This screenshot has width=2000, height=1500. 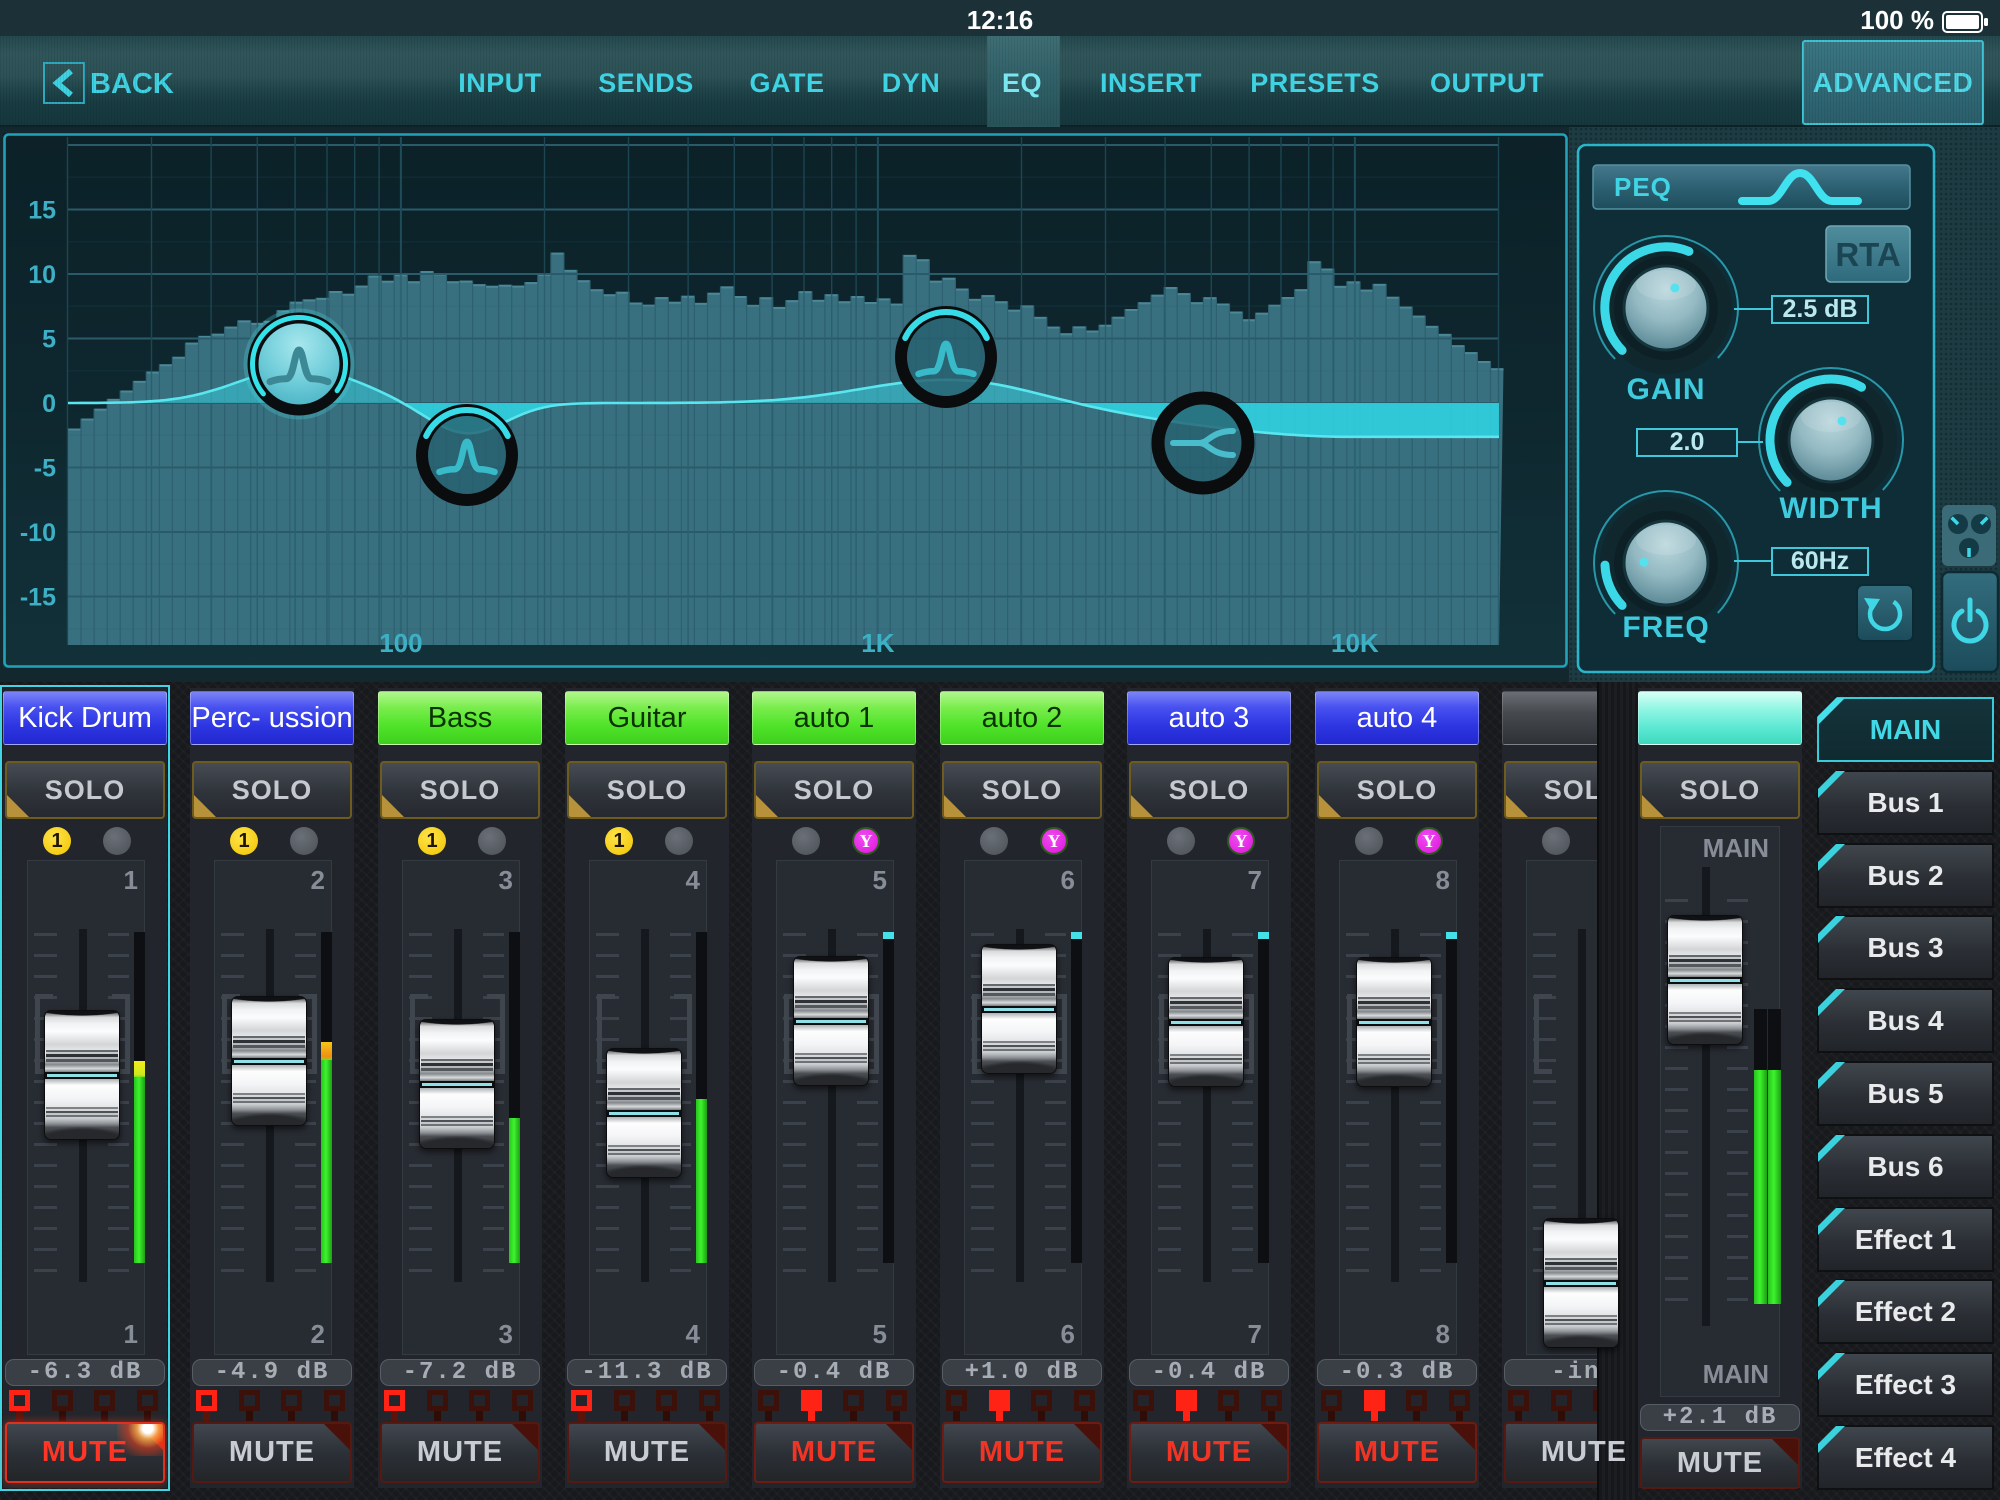 What do you see at coordinates (1867, 254) in the screenshot?
I see `svg-text: RTA` at bounding box center [1867, 254].